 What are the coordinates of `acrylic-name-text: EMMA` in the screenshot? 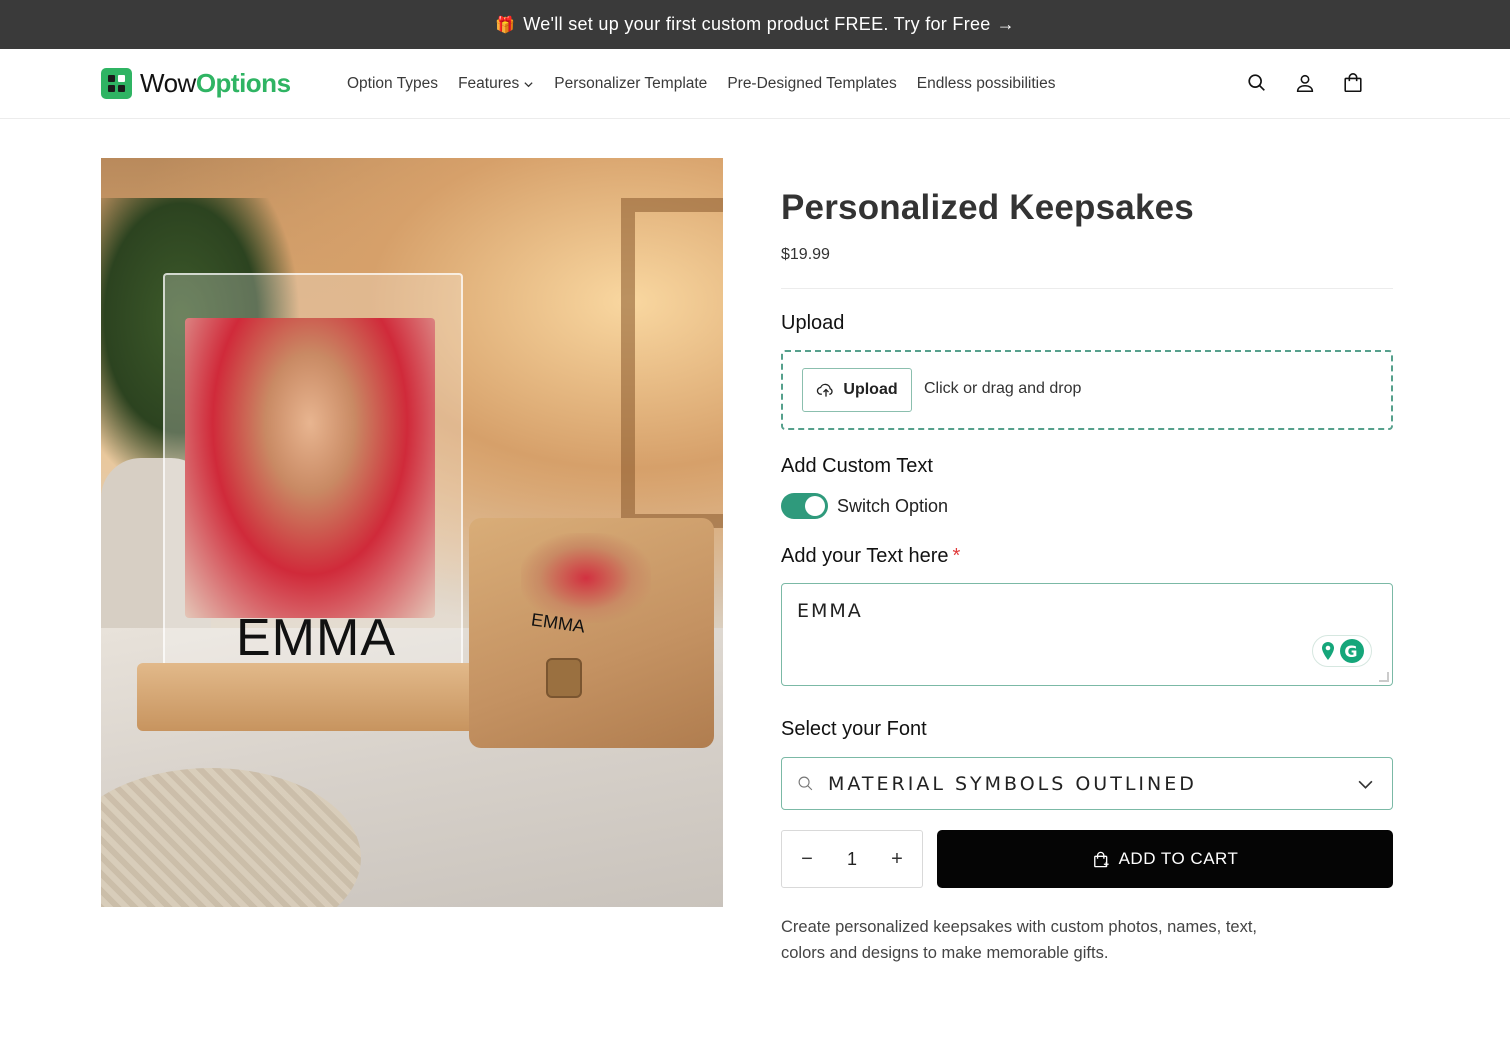 It's located at (316, 638).